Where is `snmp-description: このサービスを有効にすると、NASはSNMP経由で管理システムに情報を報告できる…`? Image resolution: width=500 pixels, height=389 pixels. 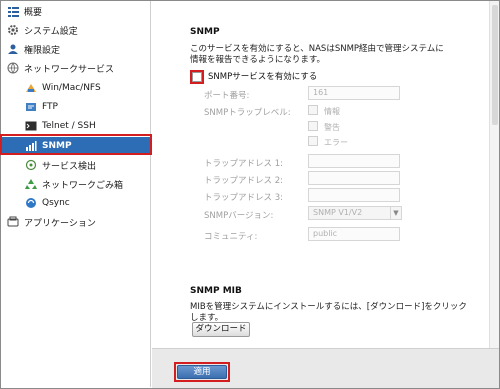
snmp-description: このサービスを有効にすると、NASはSNMP経由で管理システムに情報を報告できる… is located at coordinates (317, 54).